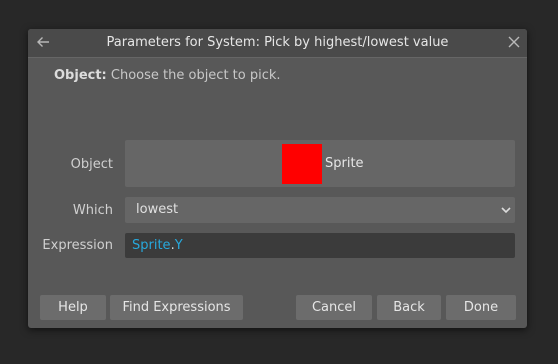 The height and width of the screenshot is (364, 558). I want to click on expression-member-token: Y, so click(178, 245).